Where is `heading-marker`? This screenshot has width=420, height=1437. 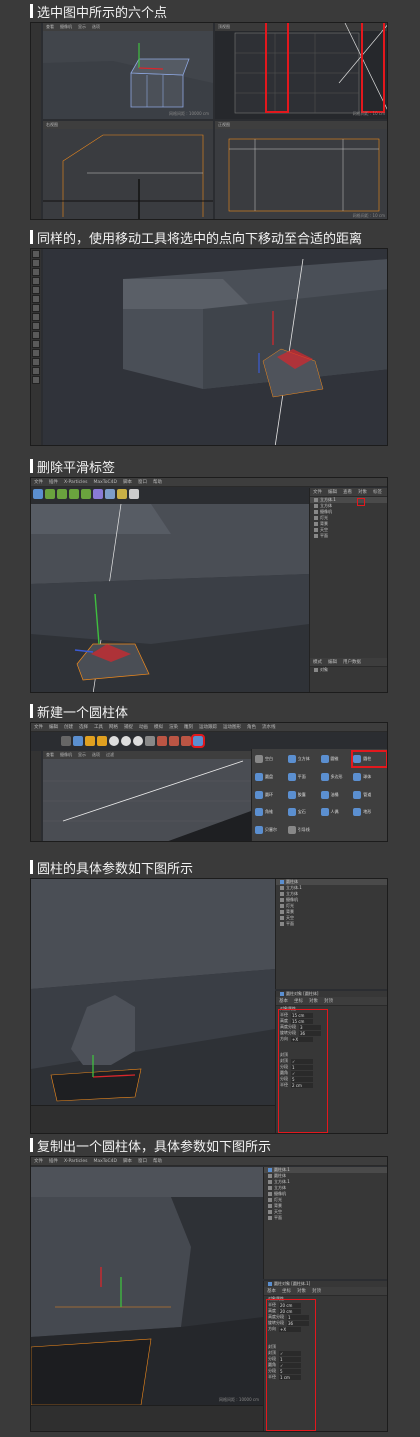 heading-marker is located at coordinates (31, 11).